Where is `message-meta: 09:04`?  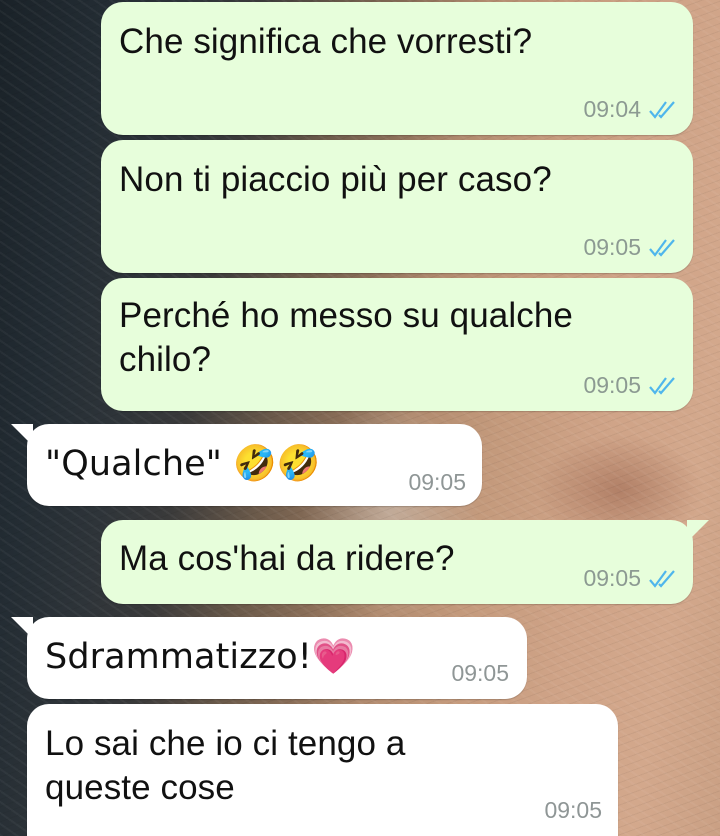
message-meta: 09:04 is located at coordinates (631, 109).